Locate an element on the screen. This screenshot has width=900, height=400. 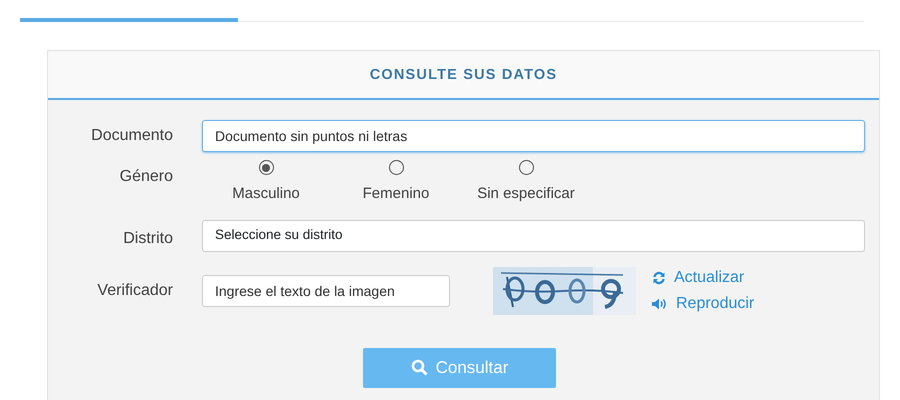
speaker-icon is located at coordinates (660, 304).